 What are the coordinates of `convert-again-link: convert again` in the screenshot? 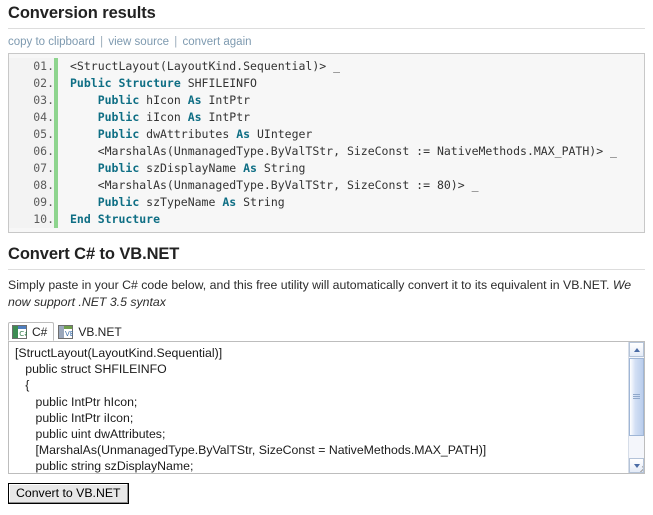 It's located at (216, 42).